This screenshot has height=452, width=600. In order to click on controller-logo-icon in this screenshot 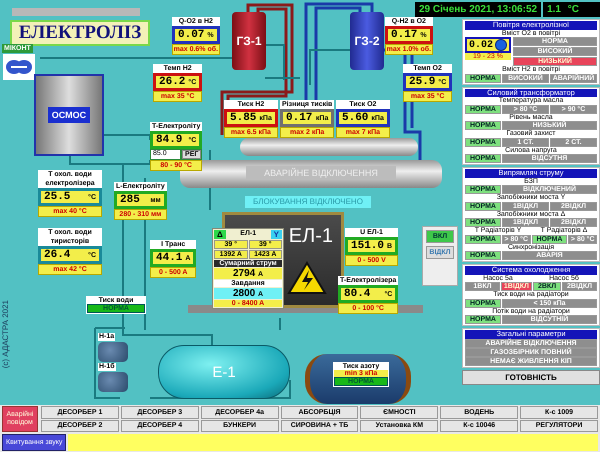, I will do `click(19, 67)`.